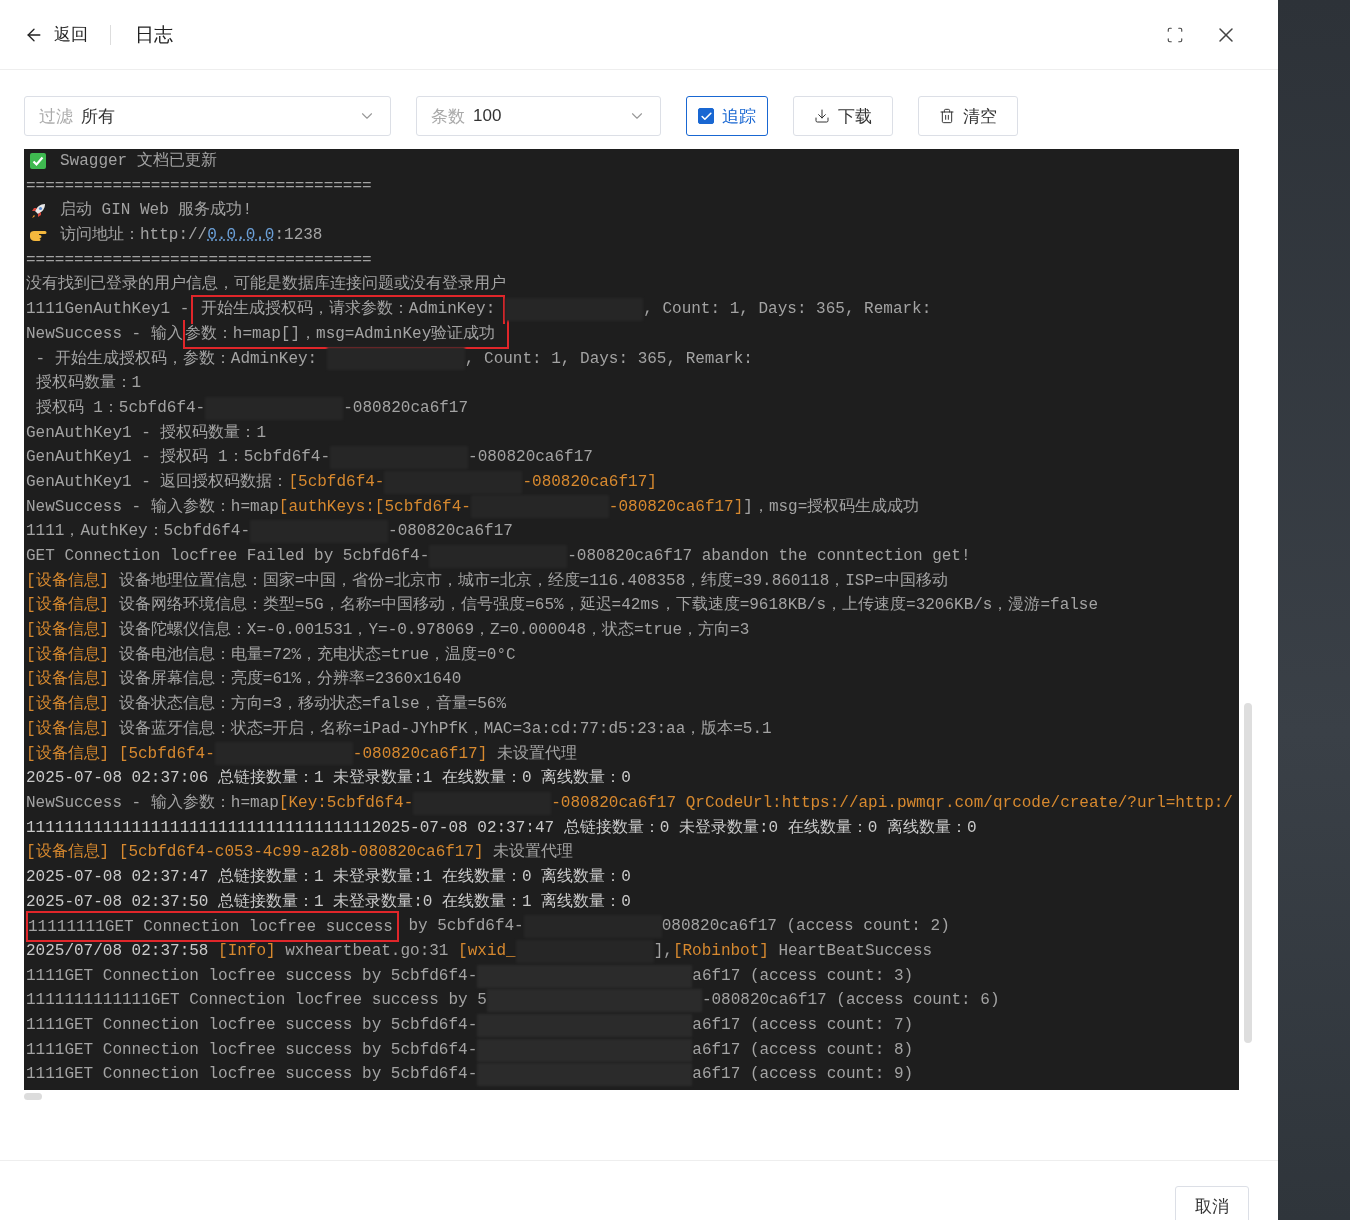  Describe the element at coordinates (1175, 34) in the screenshot. I see `fullscreen-icon` at that location.